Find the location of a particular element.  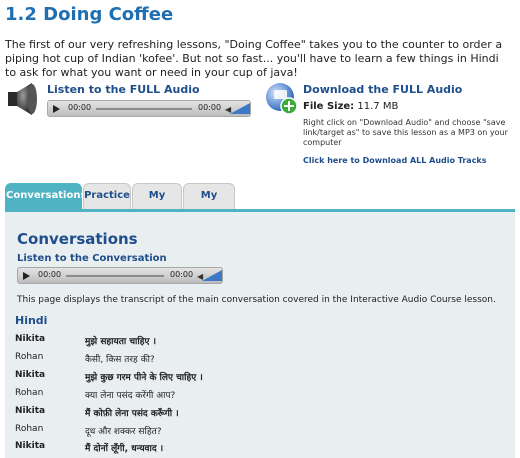

file-size-label: File Size: is located at coordinates (329, 106).